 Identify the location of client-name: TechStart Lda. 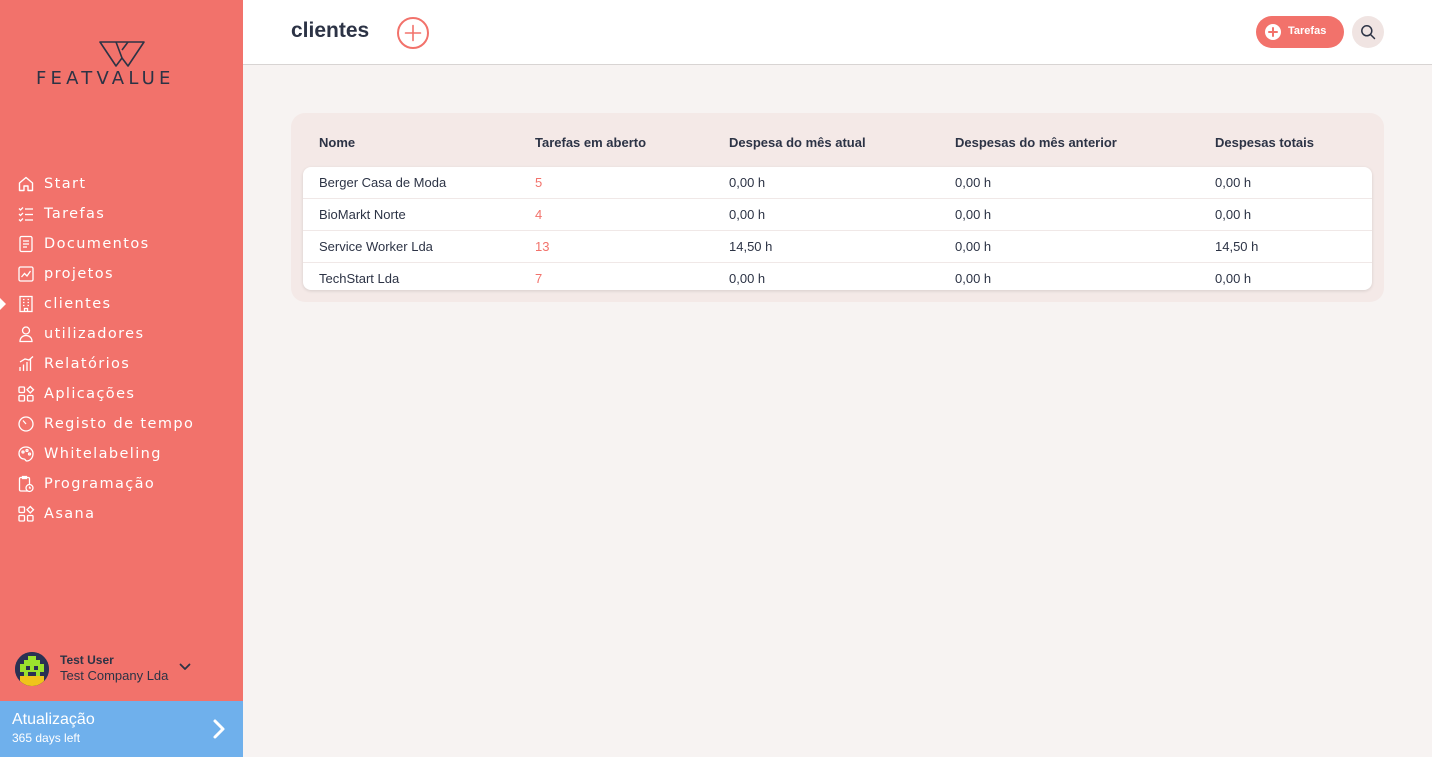
(359, 278).